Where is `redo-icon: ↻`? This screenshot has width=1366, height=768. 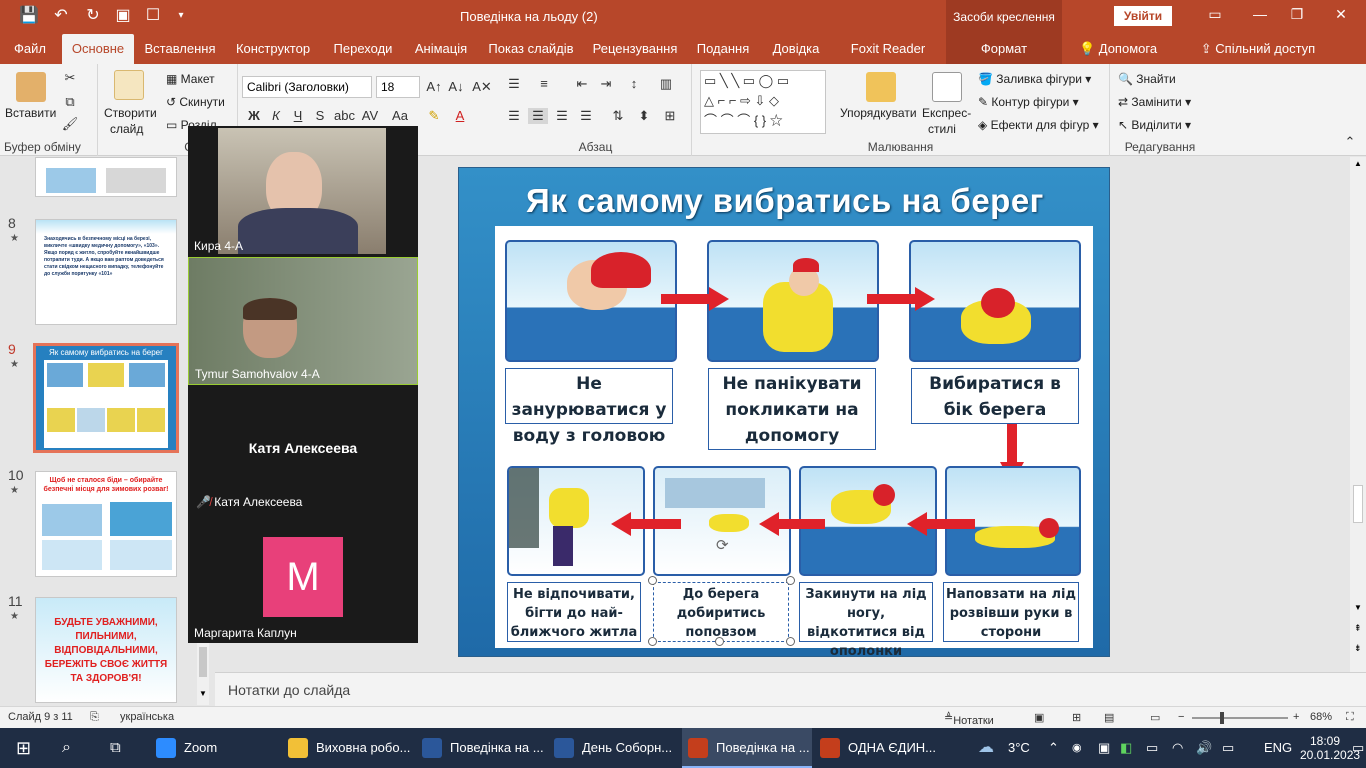
redo-icon: ↻ is located at coordinates (93, 16).